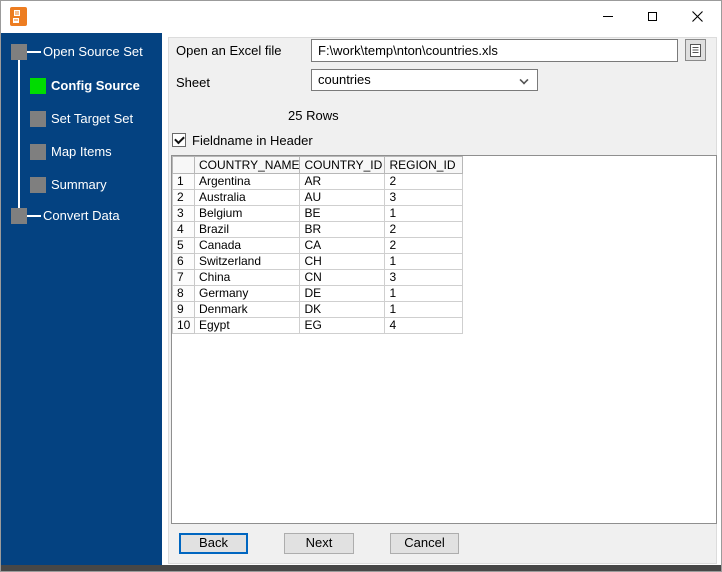 This screenshot has height=572, width=722. I want to click on close-icon, so click(697, 16).